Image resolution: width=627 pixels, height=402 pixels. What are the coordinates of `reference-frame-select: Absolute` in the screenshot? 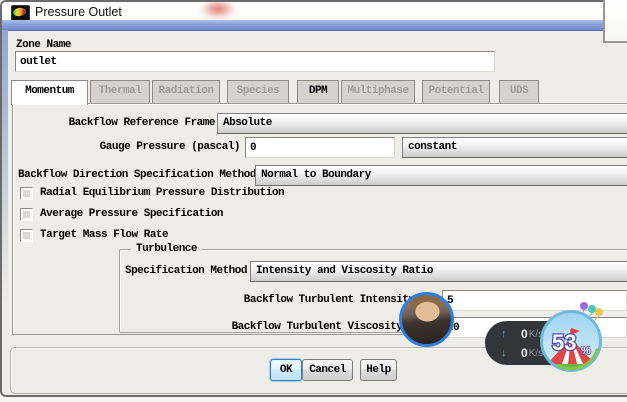 It's located at (422, 123).